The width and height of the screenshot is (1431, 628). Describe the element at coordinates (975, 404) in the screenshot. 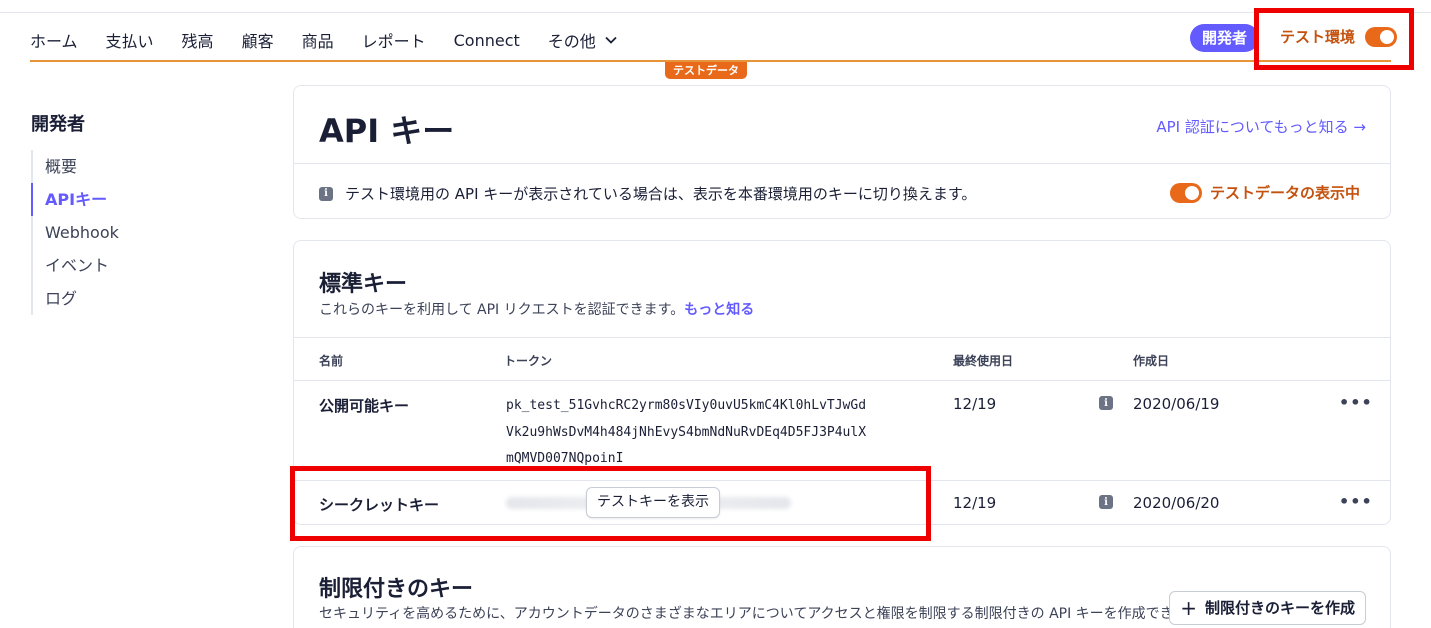

I see `publishable-key-last-used: 12/19` at that location.